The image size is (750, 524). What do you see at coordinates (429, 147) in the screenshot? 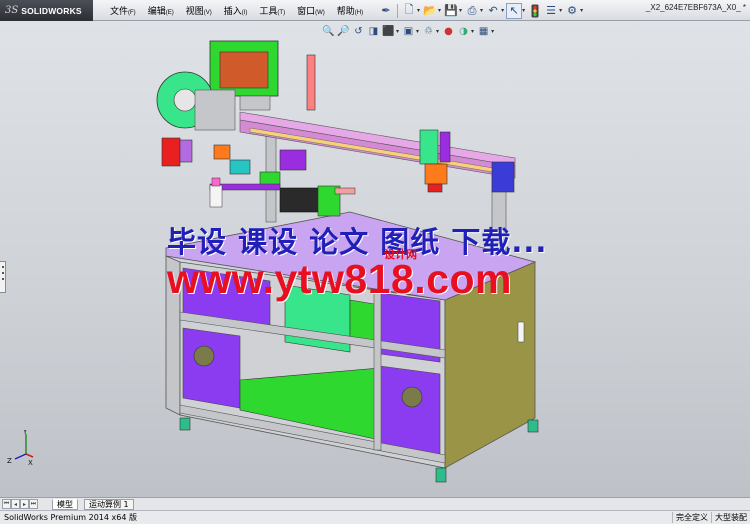
I see `carriage-green` at bounding box center [429, 147].